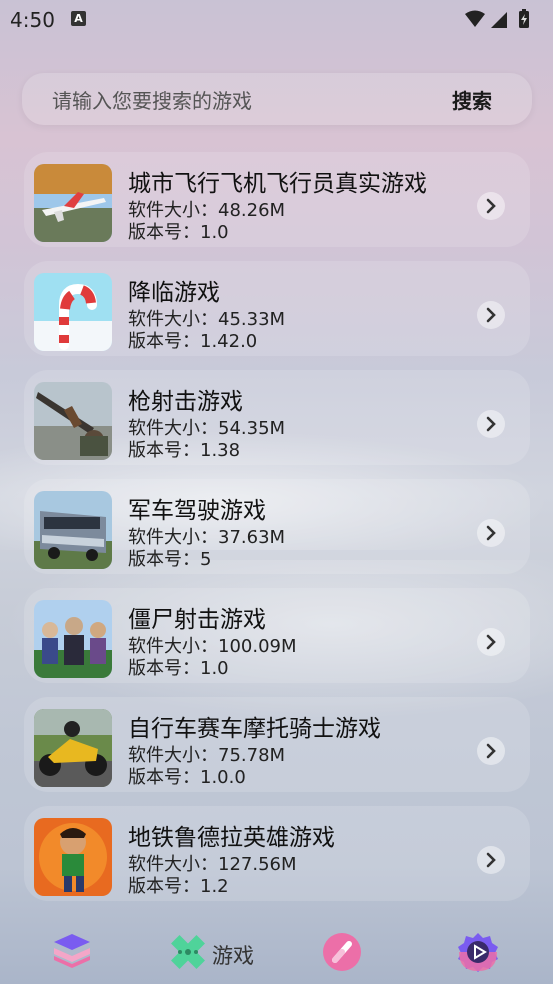 This screenshot has width=553, height=984. I want to click on nav-tab-games: 游戏, so click(216, 952).